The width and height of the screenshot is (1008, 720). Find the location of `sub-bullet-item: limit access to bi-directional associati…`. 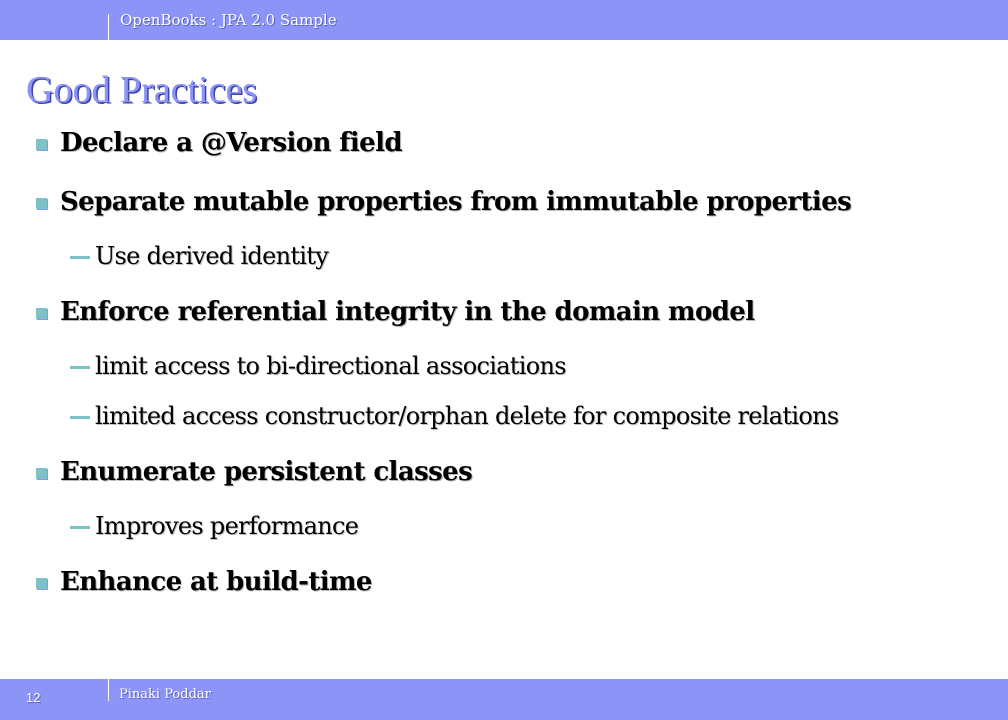

sub-bullet-item: limit access to bi-directional associati… is located at coordinates (331, 366).